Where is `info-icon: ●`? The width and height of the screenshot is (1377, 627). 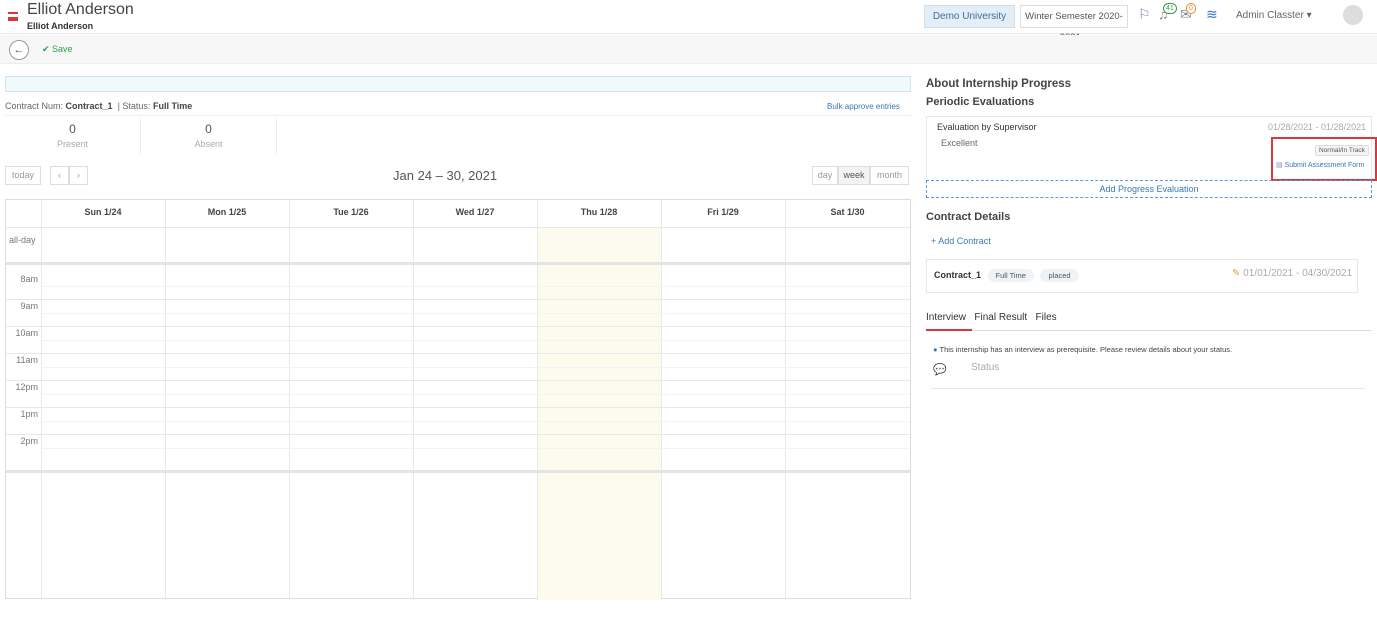 info-icon: ● is located at coordinates (935, 349).